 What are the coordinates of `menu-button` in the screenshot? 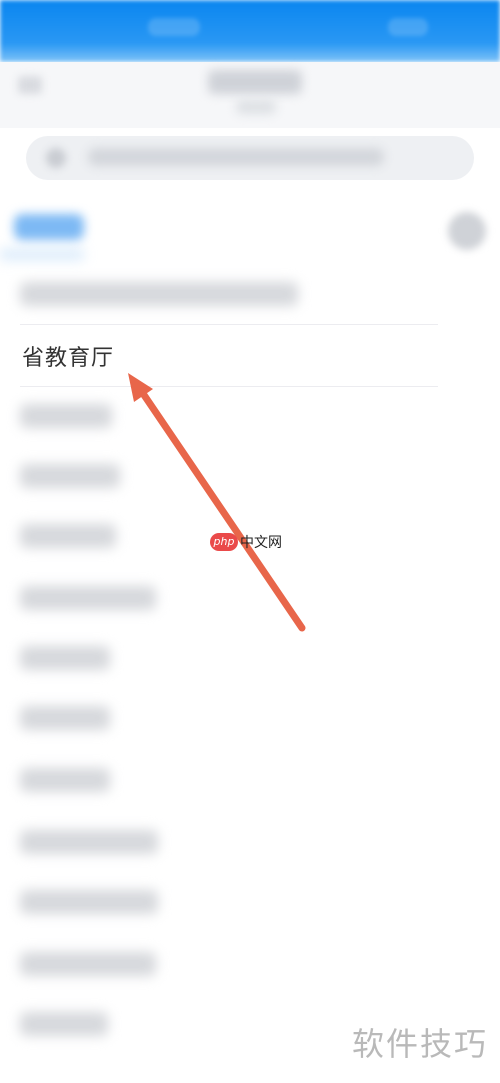 It's located at (467, 231).